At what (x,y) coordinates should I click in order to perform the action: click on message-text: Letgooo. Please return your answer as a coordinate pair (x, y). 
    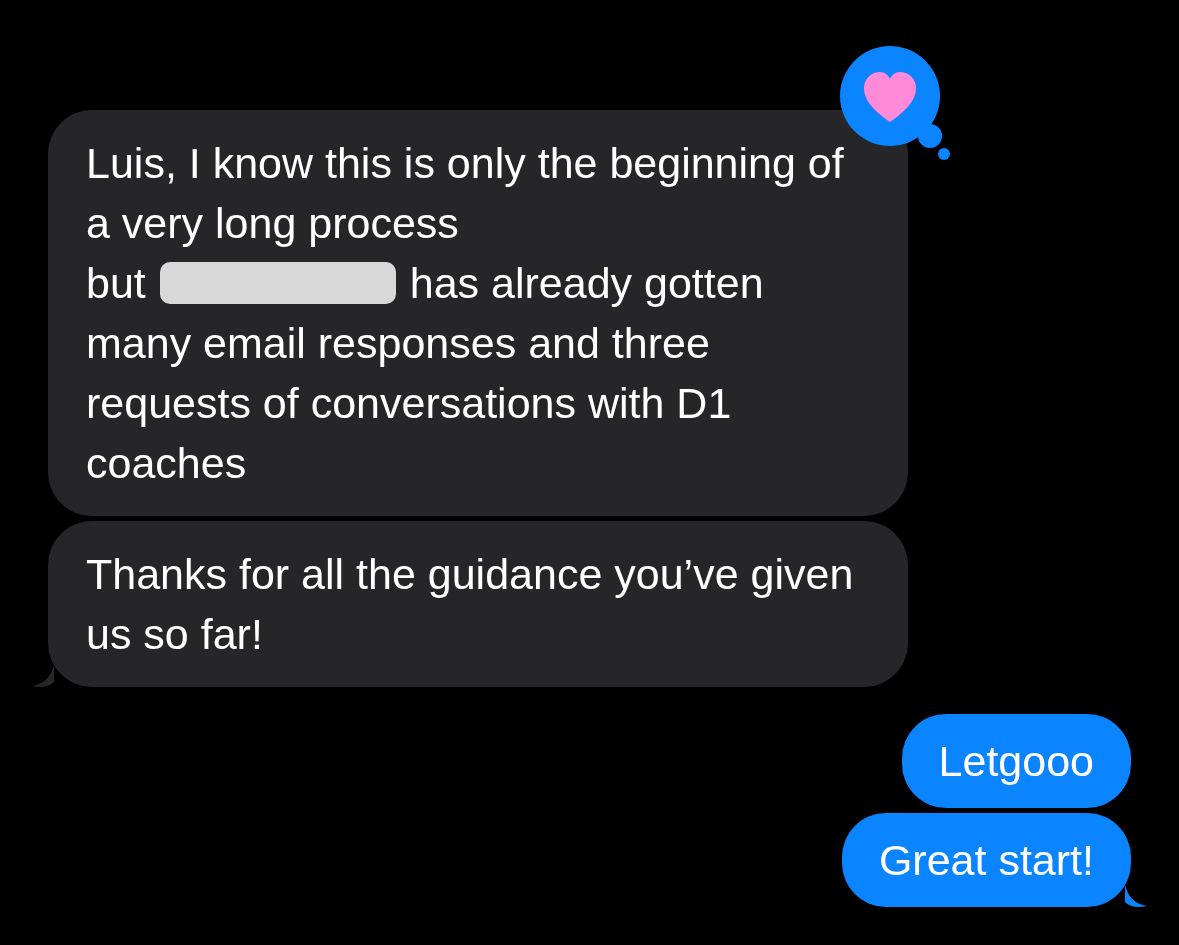
    Looking at the image, I should click on (1016, 761).